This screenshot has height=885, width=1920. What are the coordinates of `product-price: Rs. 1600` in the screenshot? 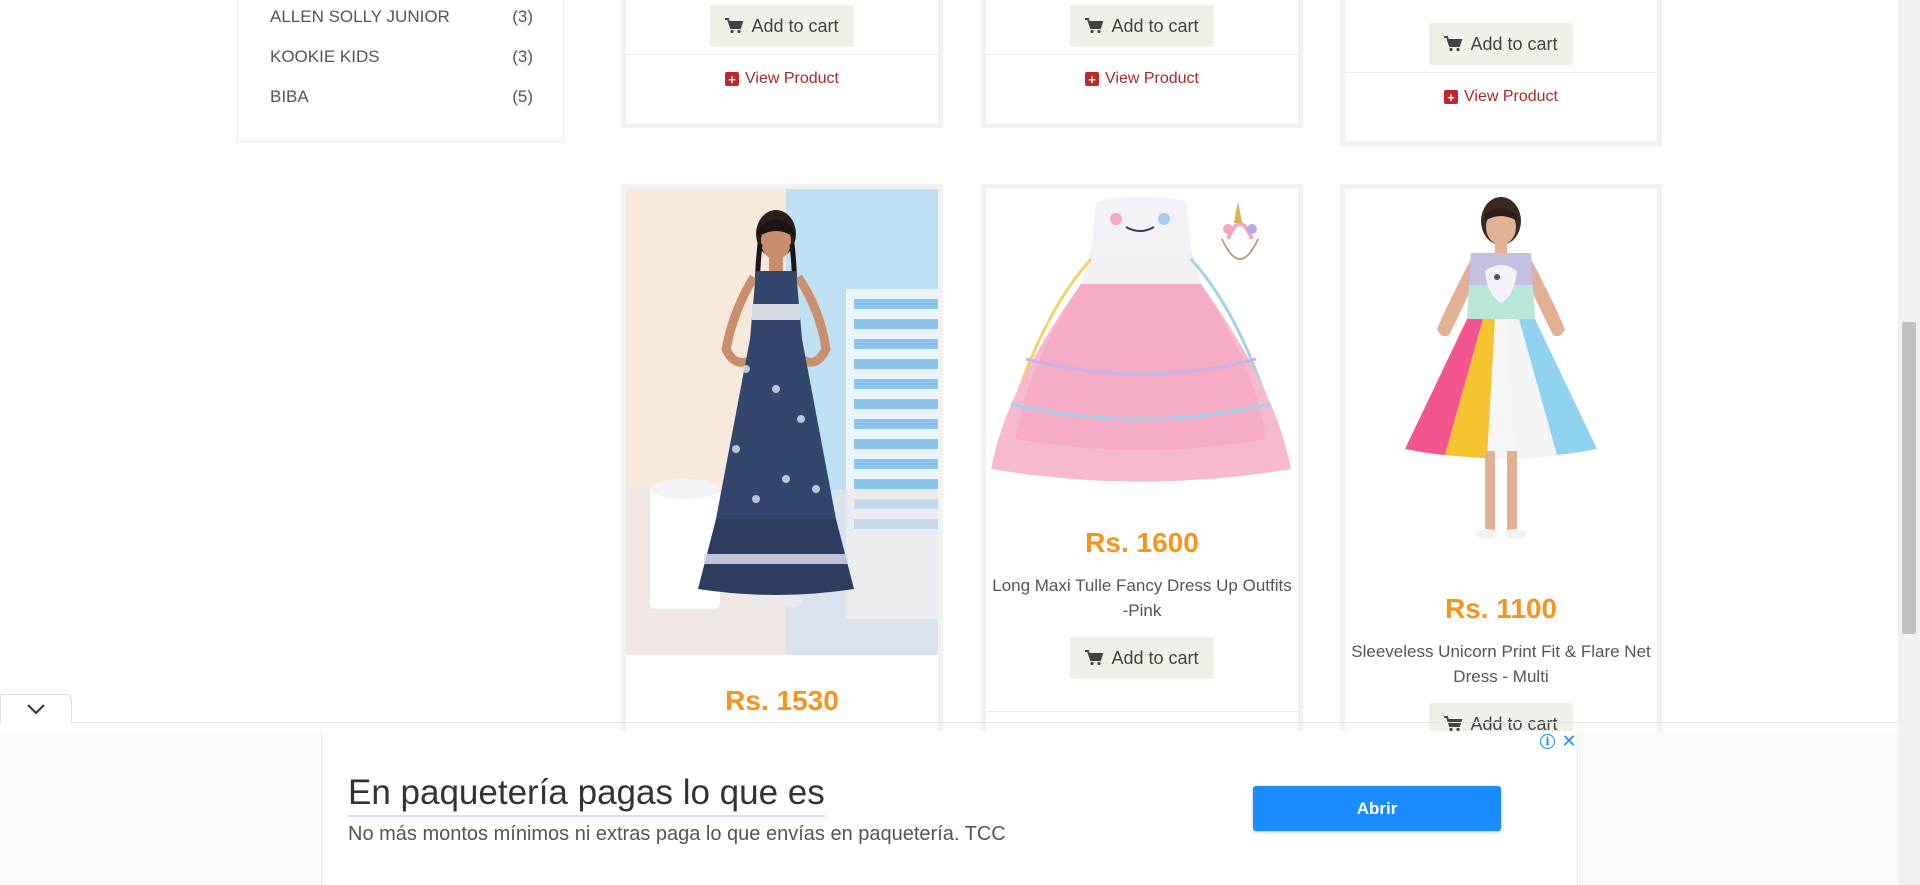 It's located at (1142, 542).